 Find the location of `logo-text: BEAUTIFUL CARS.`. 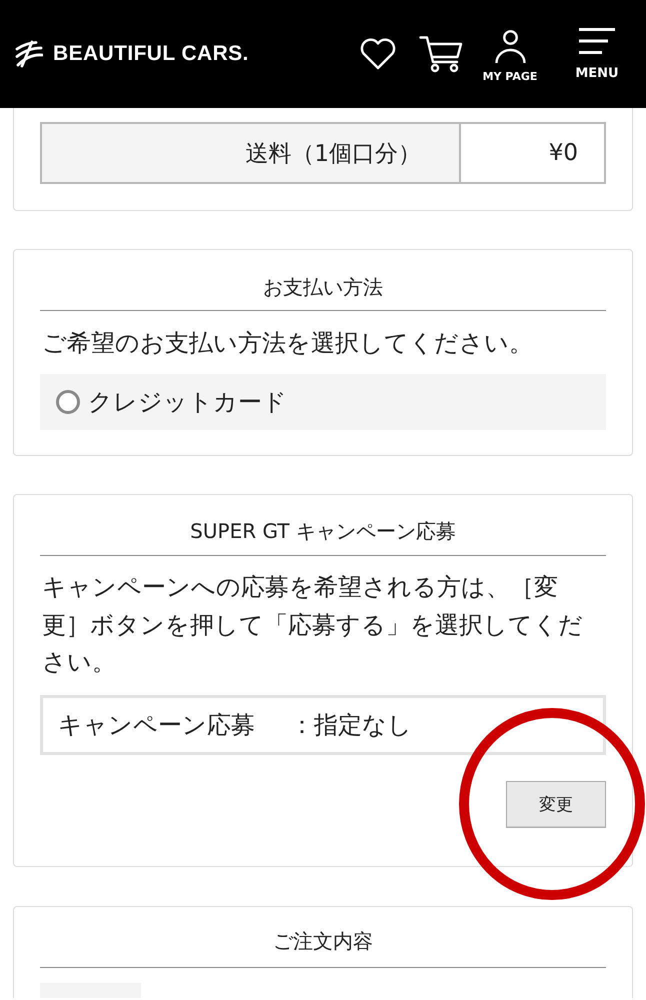

logo-text: BEAUTIFUL CARS. is located at coordinates (151, 54).